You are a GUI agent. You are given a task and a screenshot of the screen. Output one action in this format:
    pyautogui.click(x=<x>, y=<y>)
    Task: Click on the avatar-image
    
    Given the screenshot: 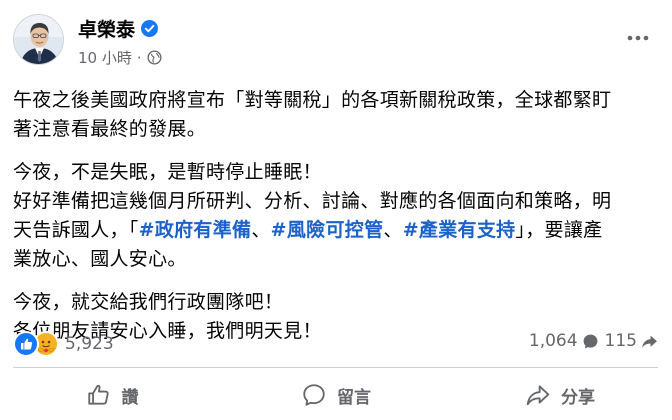 What is the action you would take?
    pyautogui.click(x=38, y=39)
    